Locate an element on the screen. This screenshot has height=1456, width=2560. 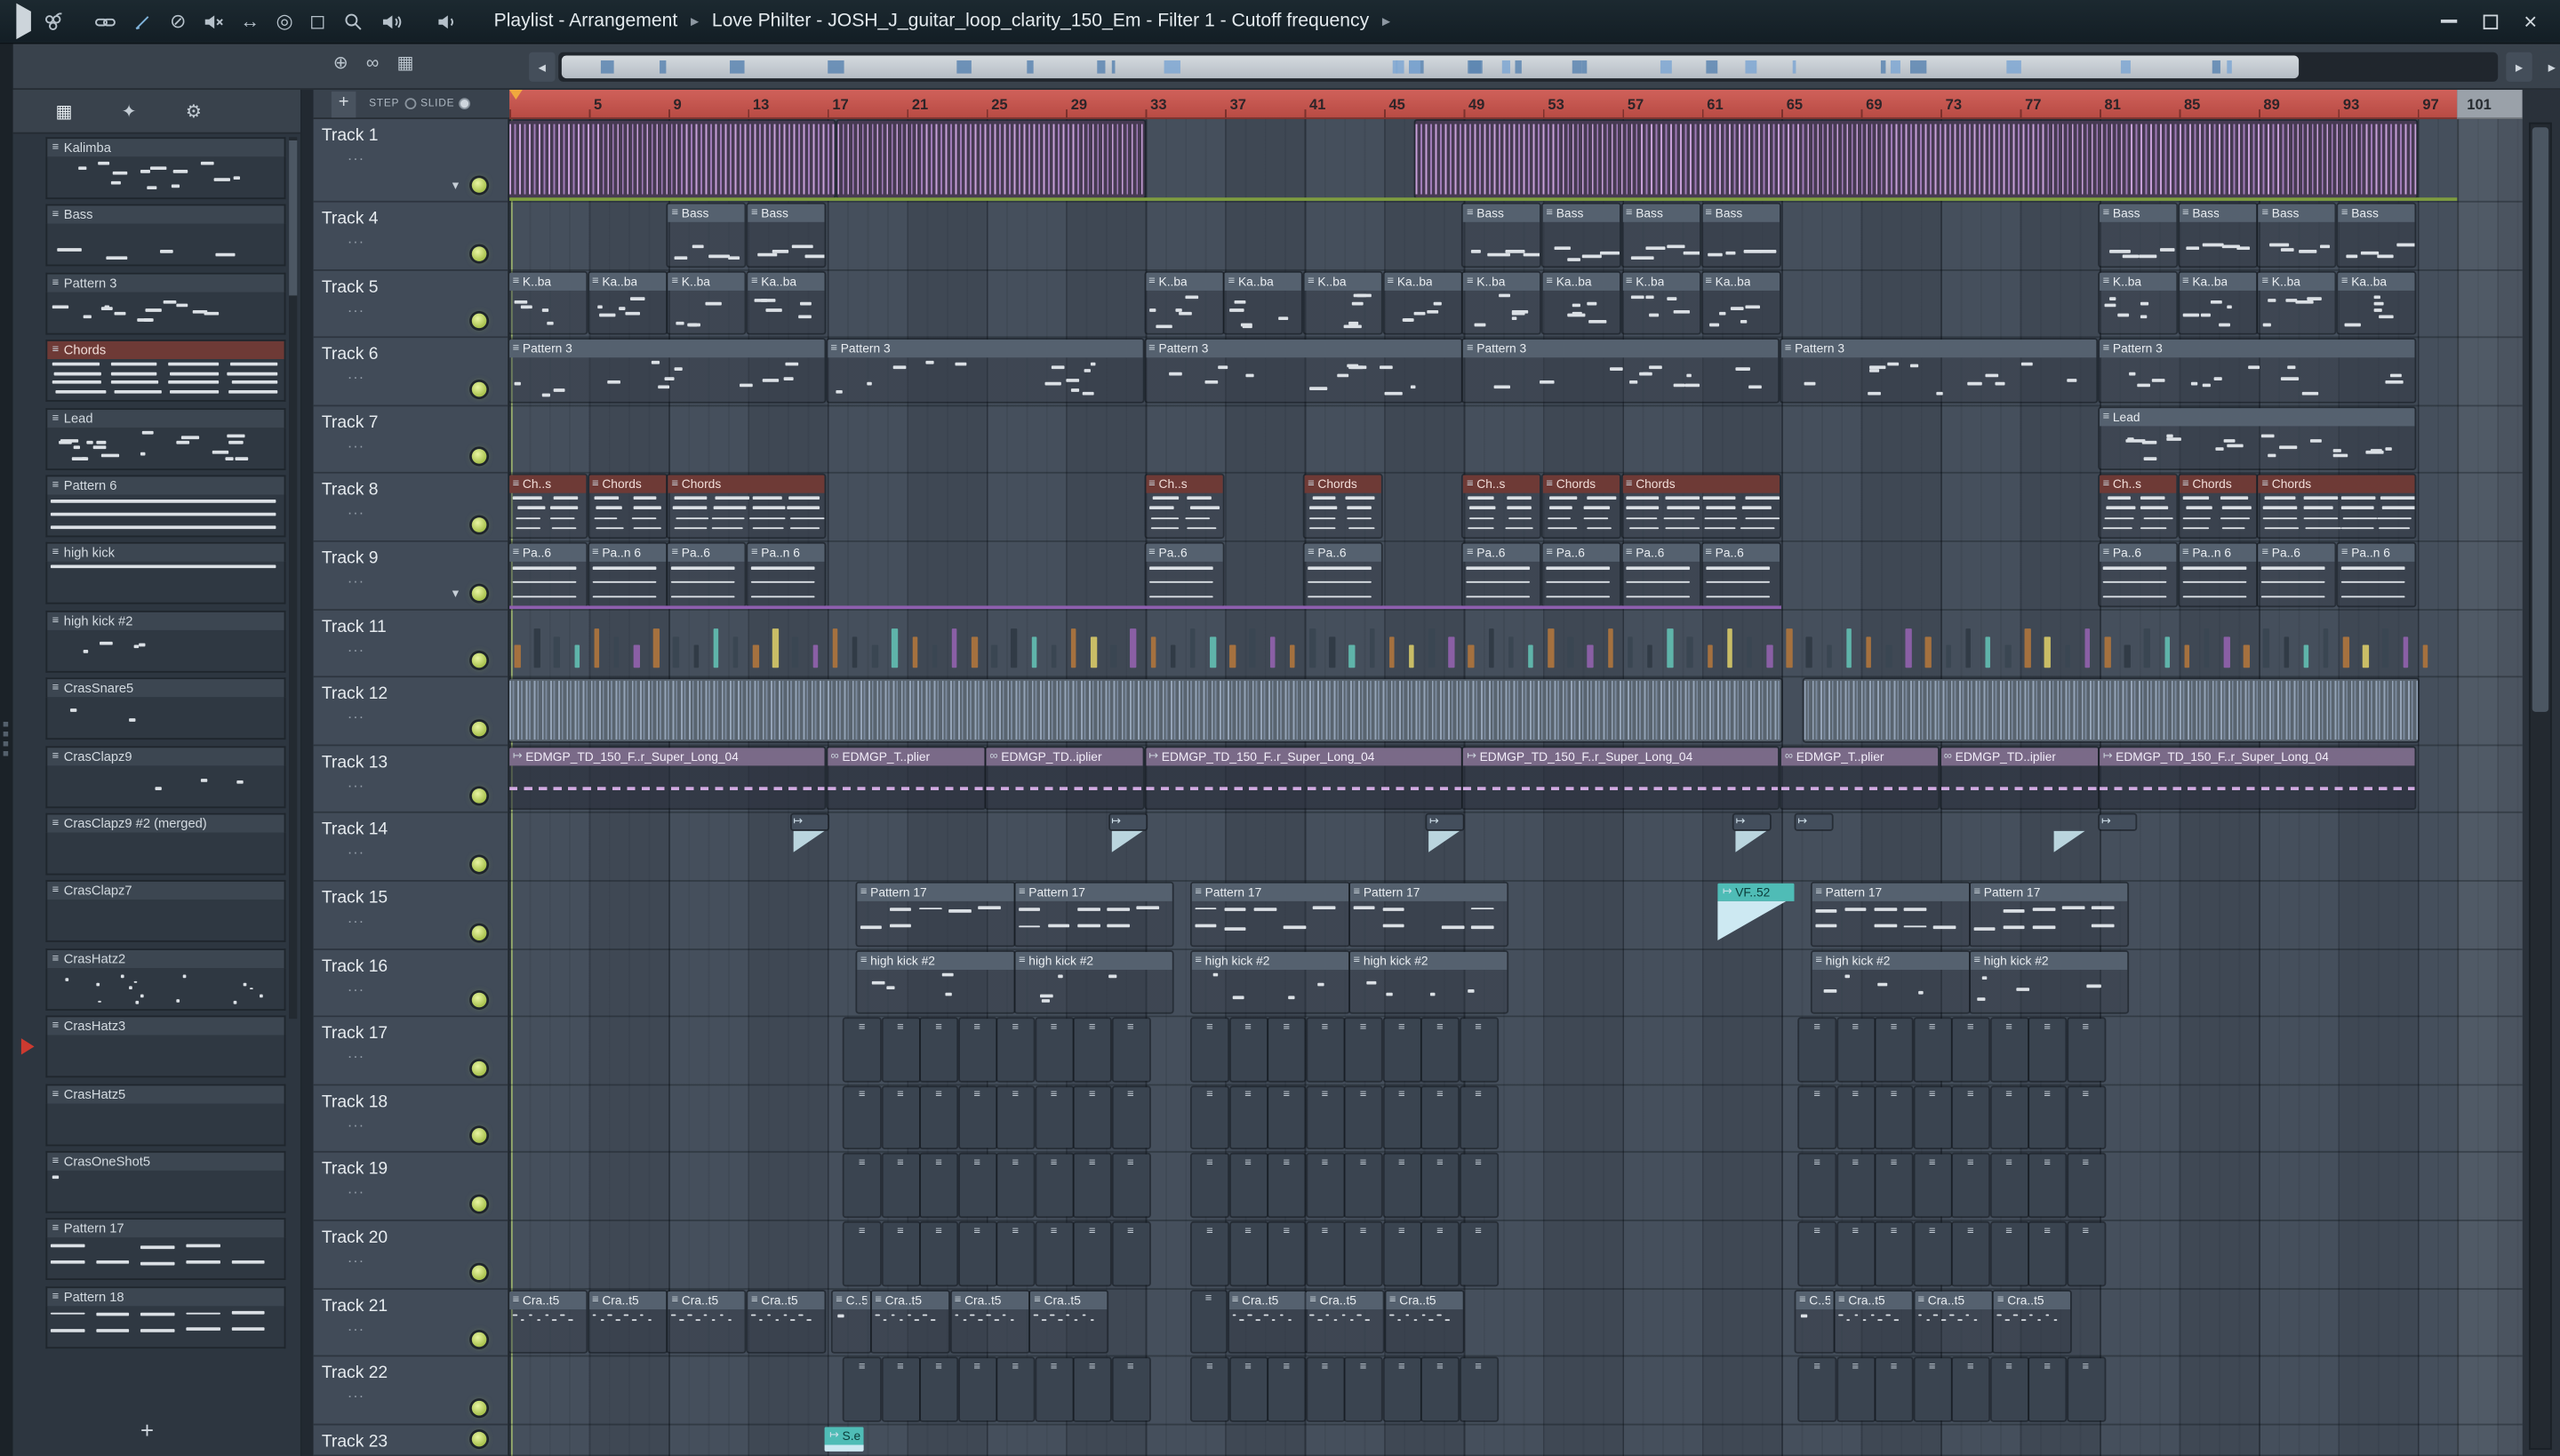
draw-icon is located at coordinates (143, 21).